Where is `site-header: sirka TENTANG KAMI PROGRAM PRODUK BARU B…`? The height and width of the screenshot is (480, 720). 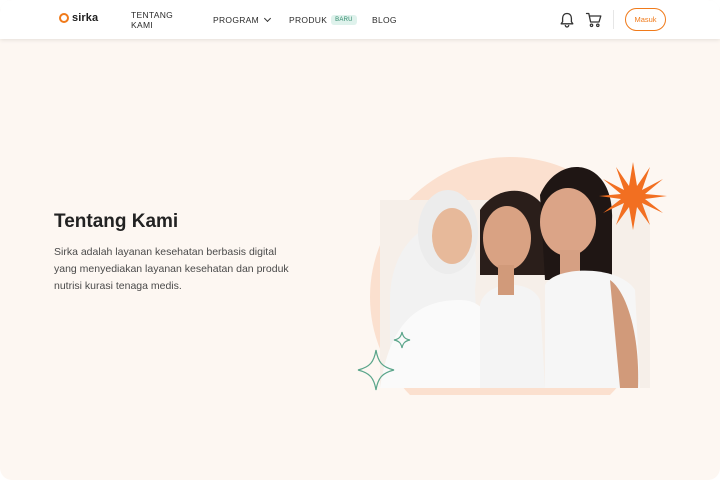 site-header: sirka TENTANG KAMI PROGRAM PRODUK BARU B… is located at coordinates (360, 19).